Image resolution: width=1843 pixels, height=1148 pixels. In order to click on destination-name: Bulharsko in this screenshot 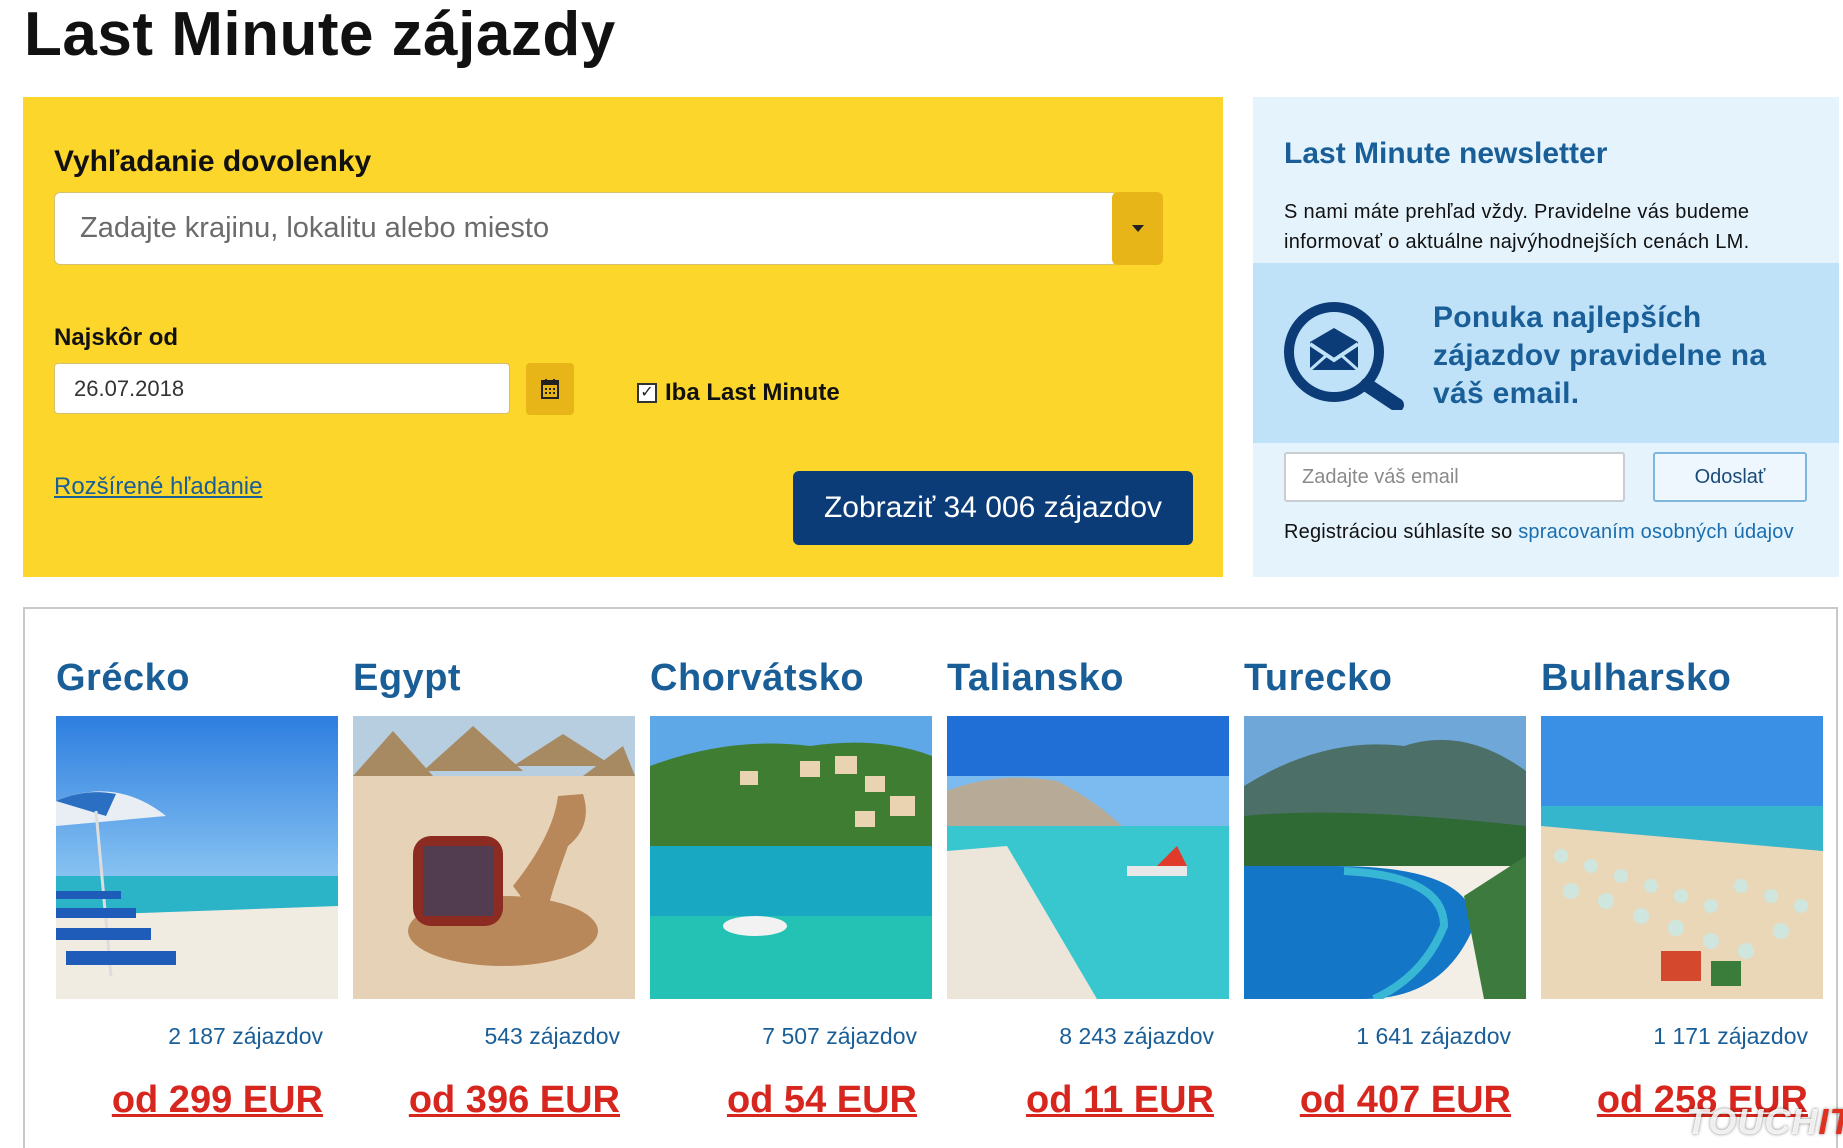, I will do `click(1636, 678)`.